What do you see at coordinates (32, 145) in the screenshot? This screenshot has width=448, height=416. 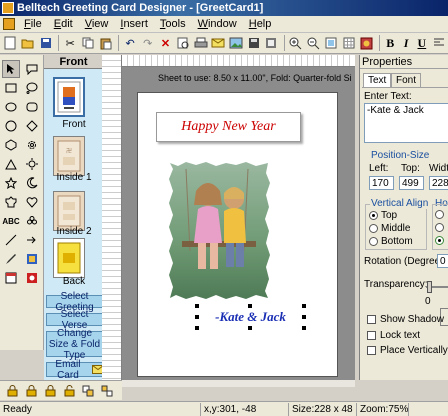 I see `gear-tool-icon` at bounding box center [32, 145].